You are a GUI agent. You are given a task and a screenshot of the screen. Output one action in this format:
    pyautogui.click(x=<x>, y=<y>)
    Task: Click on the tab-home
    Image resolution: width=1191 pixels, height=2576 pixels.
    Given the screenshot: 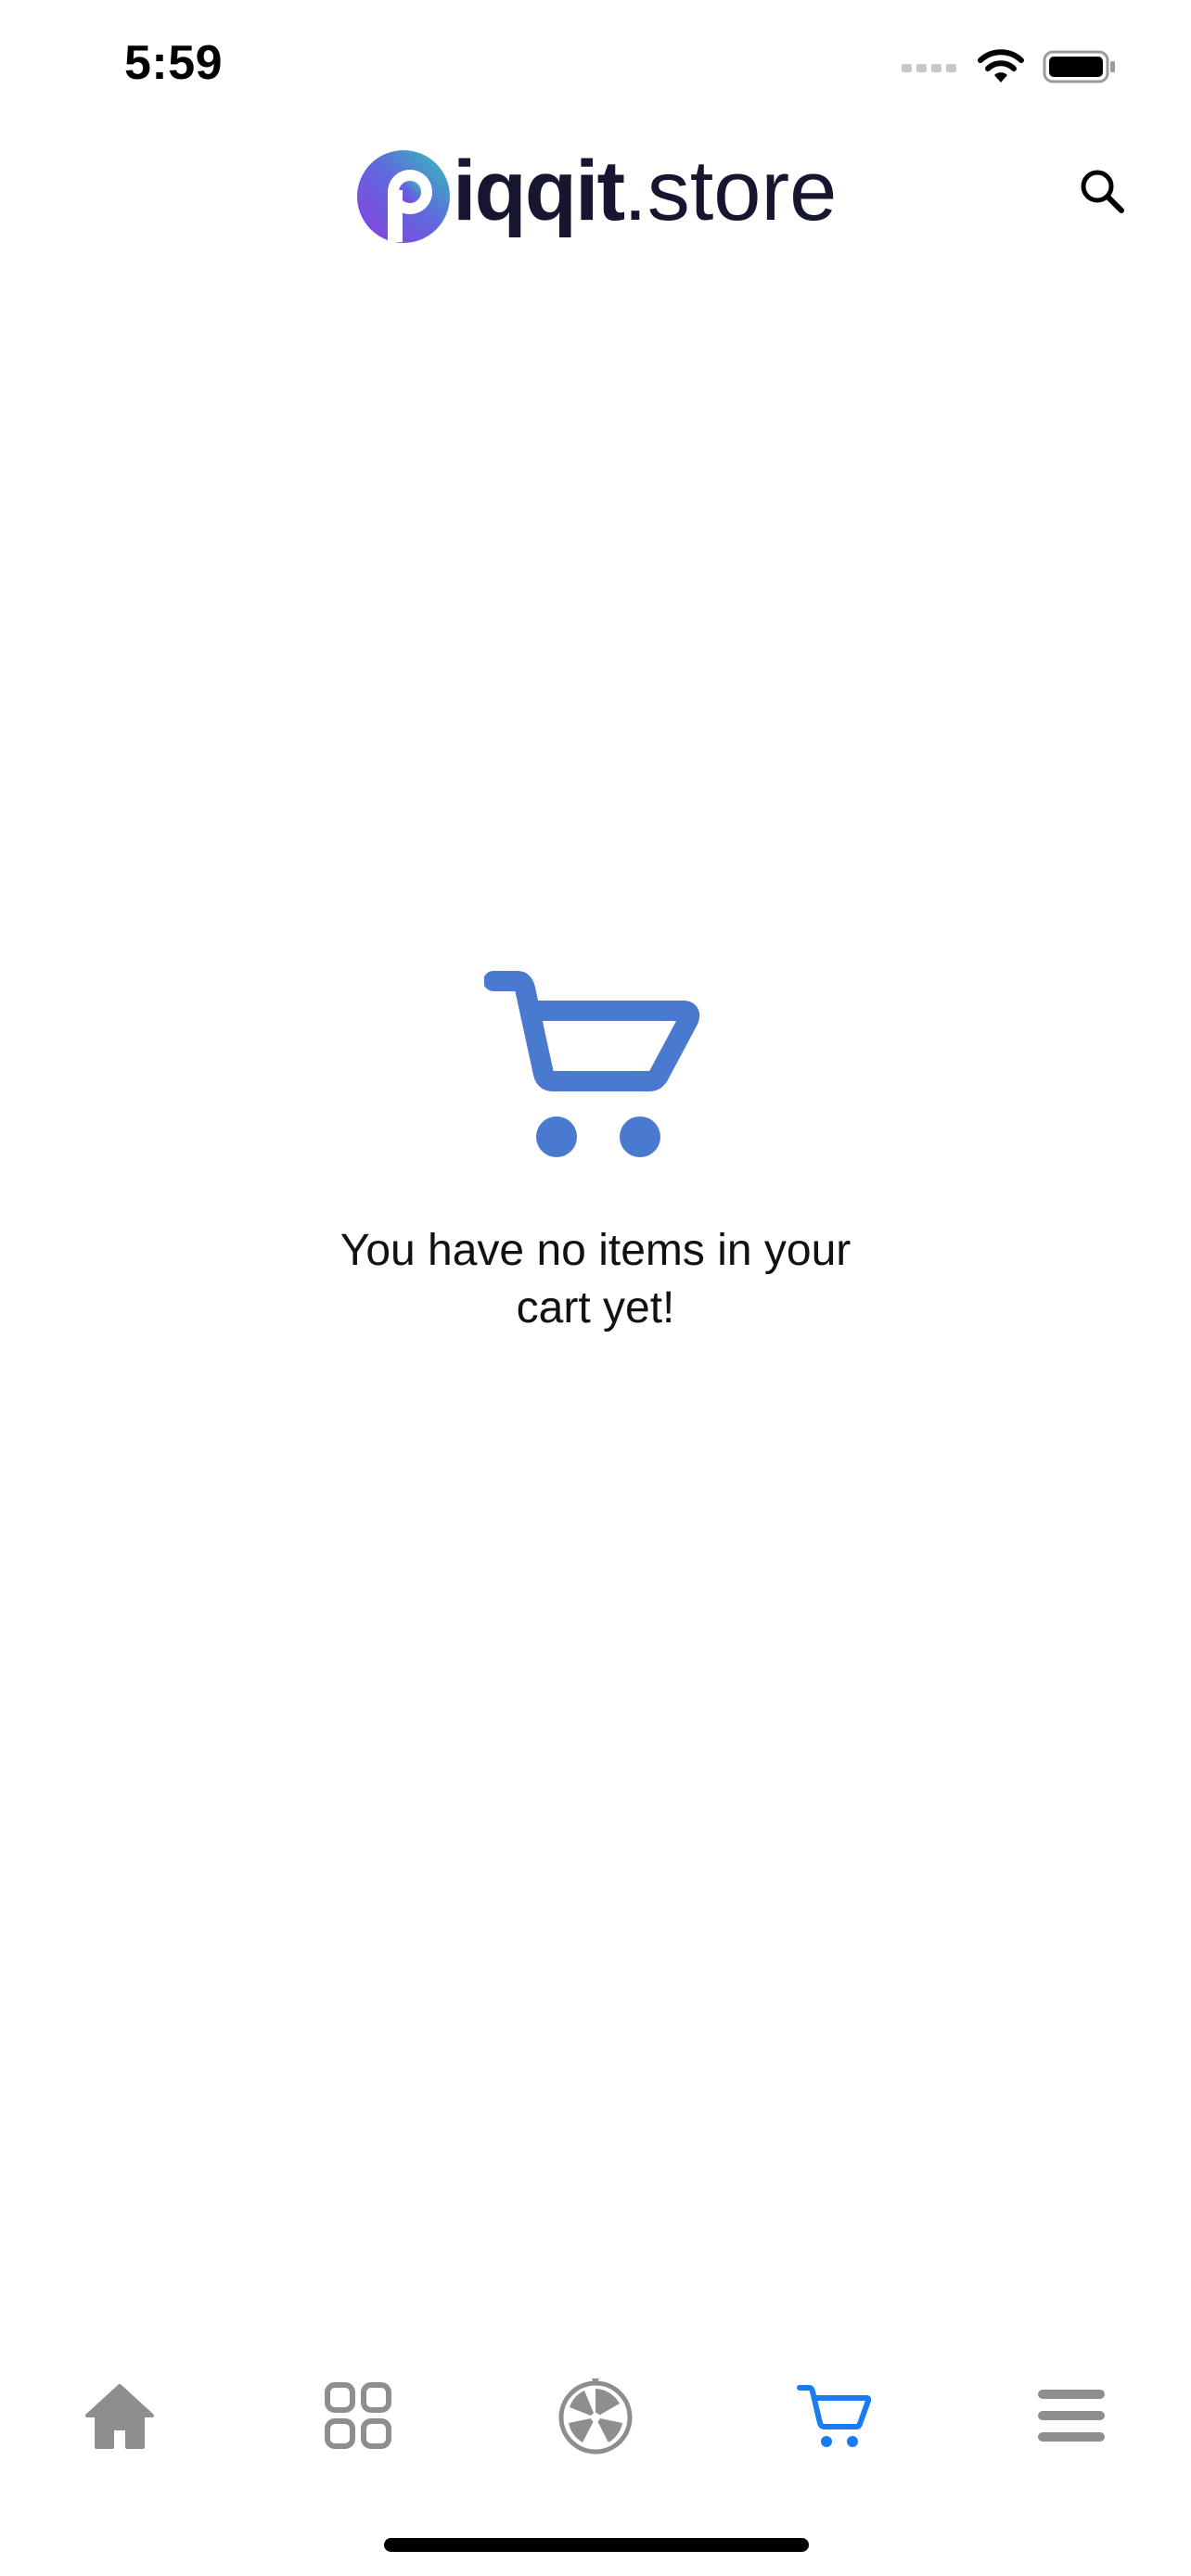 What is the action you would take?
    pyautogui.click(x=120, y=2415)
    